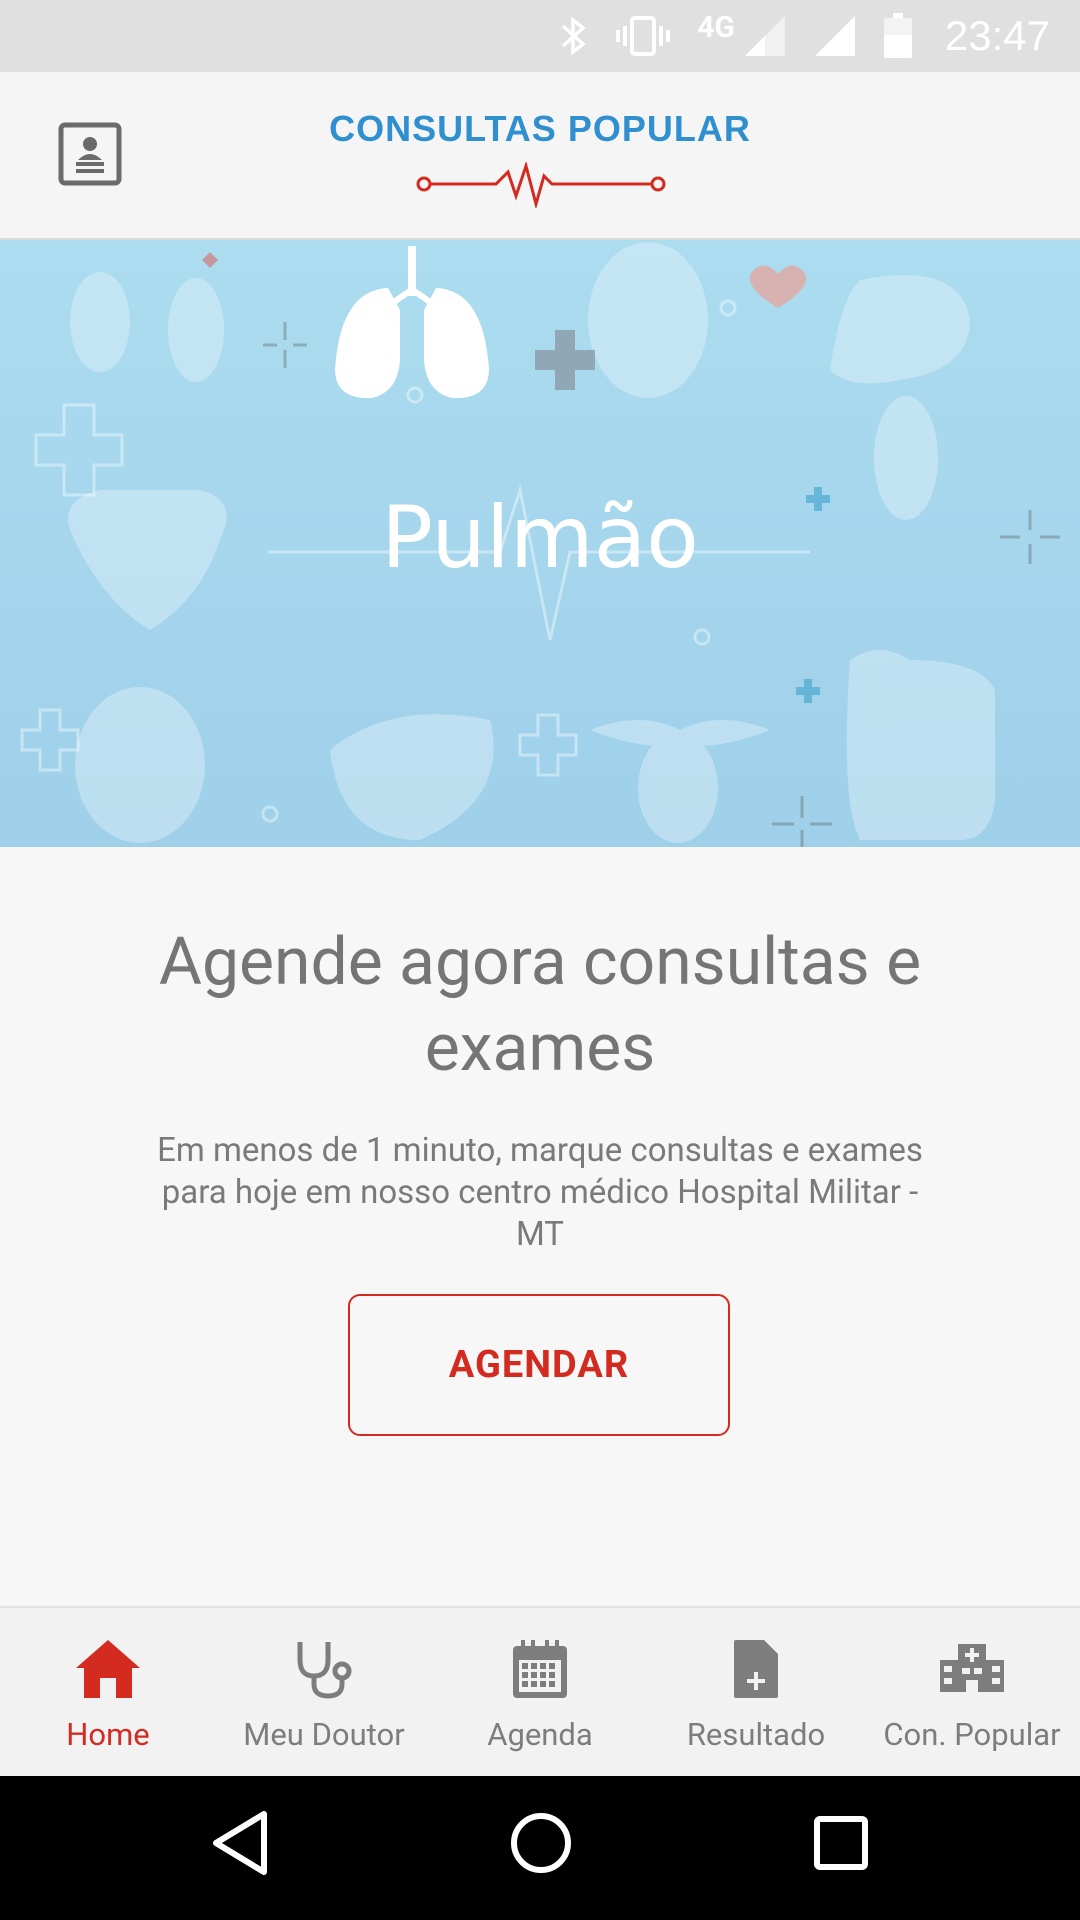 Image resolution: width=1080 pixels, height=1920 pixels. Describe the element at coordinates (574, 36) in the screenshot. I see `bluetooth-icon` at that location.